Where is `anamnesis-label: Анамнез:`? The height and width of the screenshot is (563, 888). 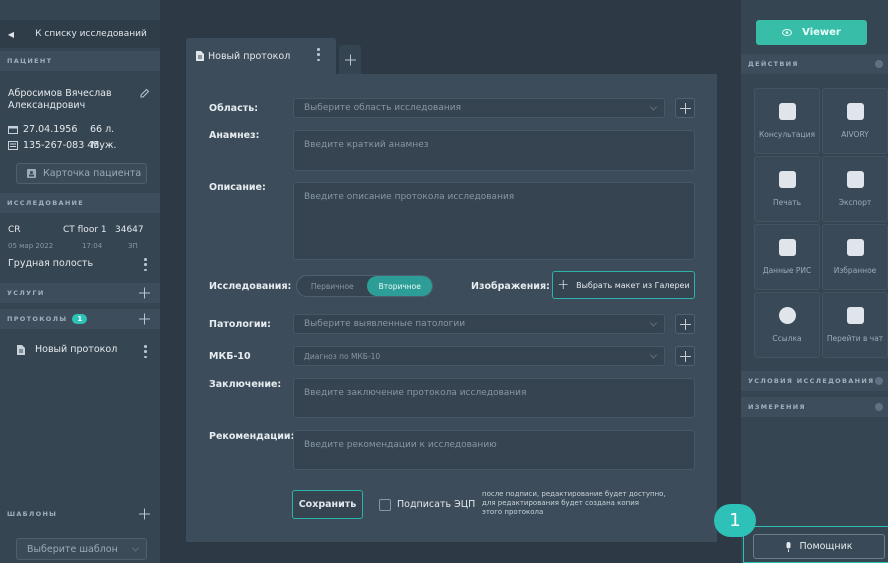 anamnesis-label: Анамнез: is located at coordinates (234, 135).